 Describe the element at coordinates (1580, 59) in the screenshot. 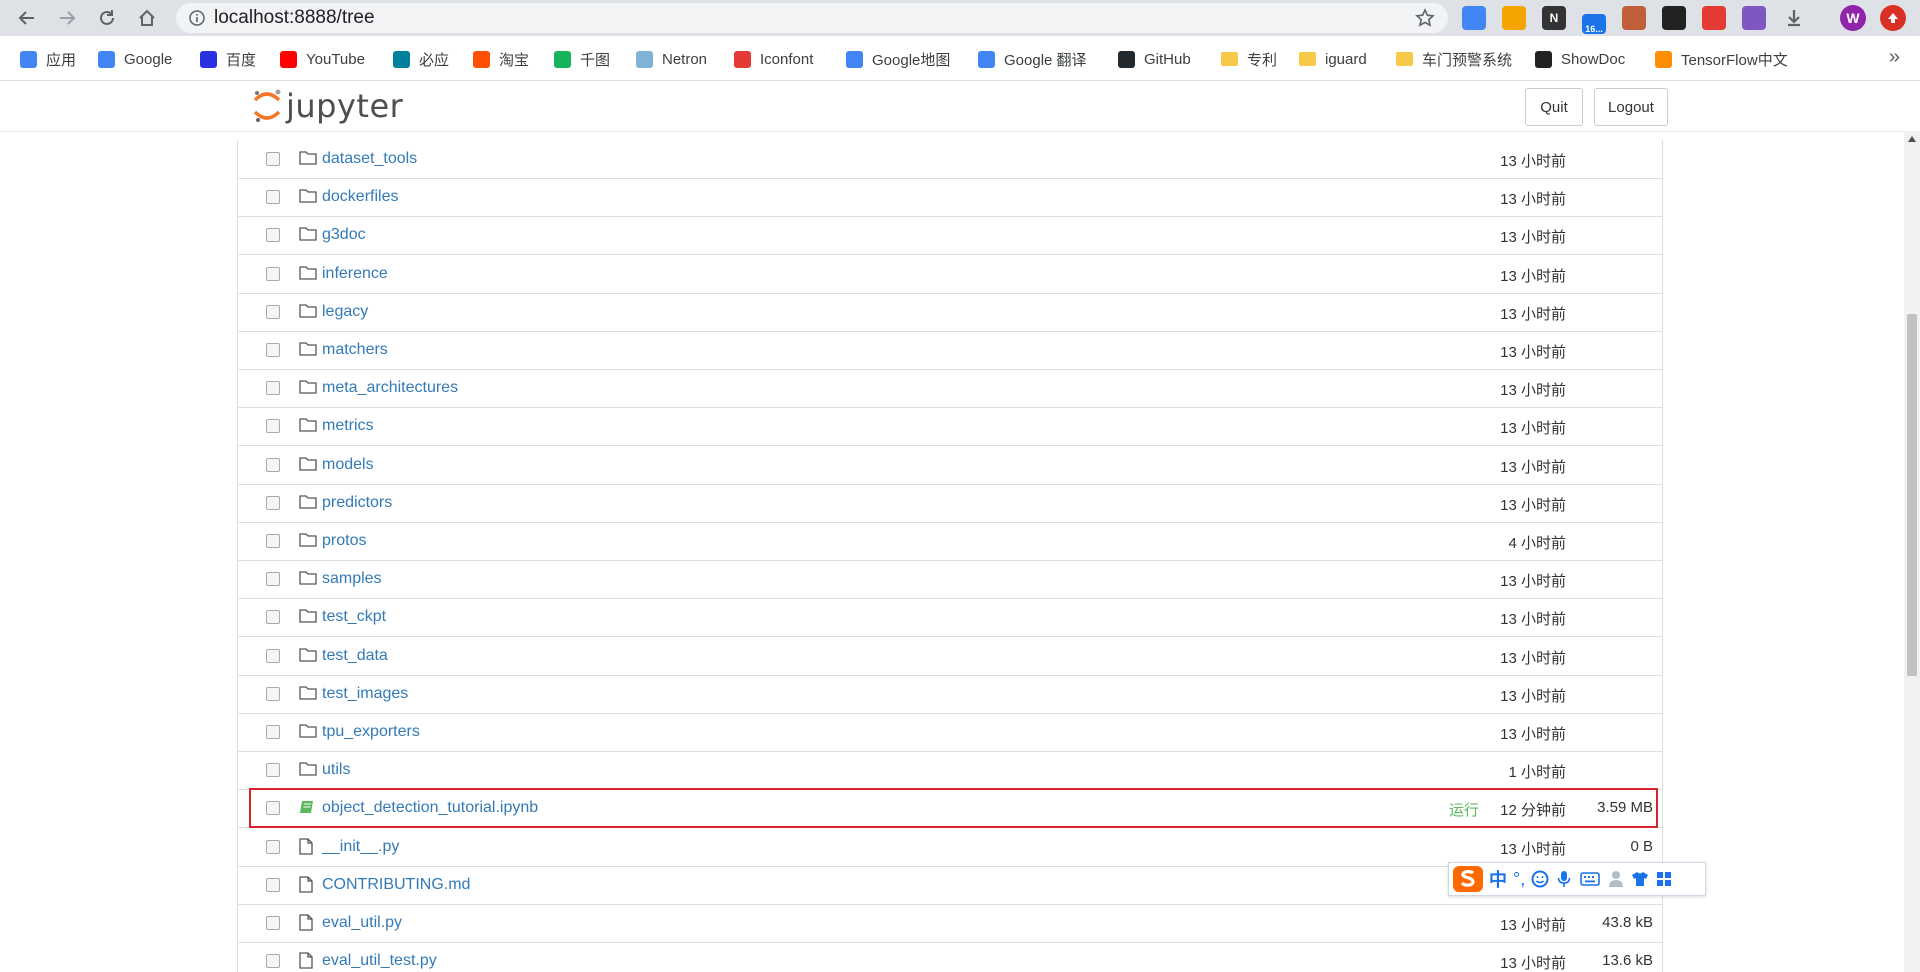

I see `bookmark-item: ShowDoc` at that location.